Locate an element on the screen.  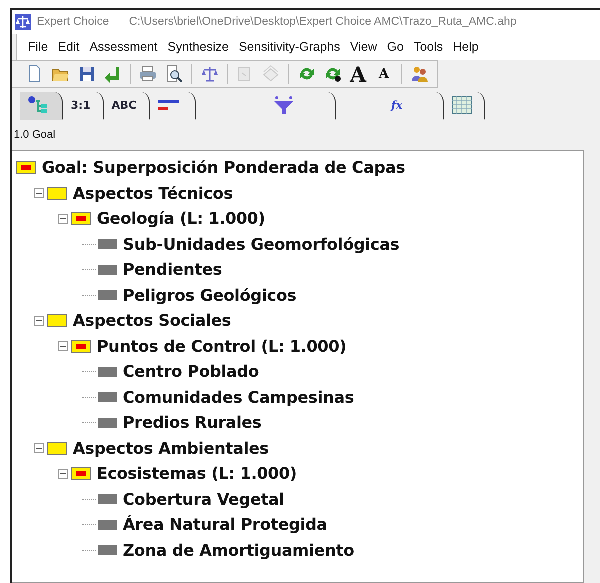
tree-icon is located at coordinates (39, 105).